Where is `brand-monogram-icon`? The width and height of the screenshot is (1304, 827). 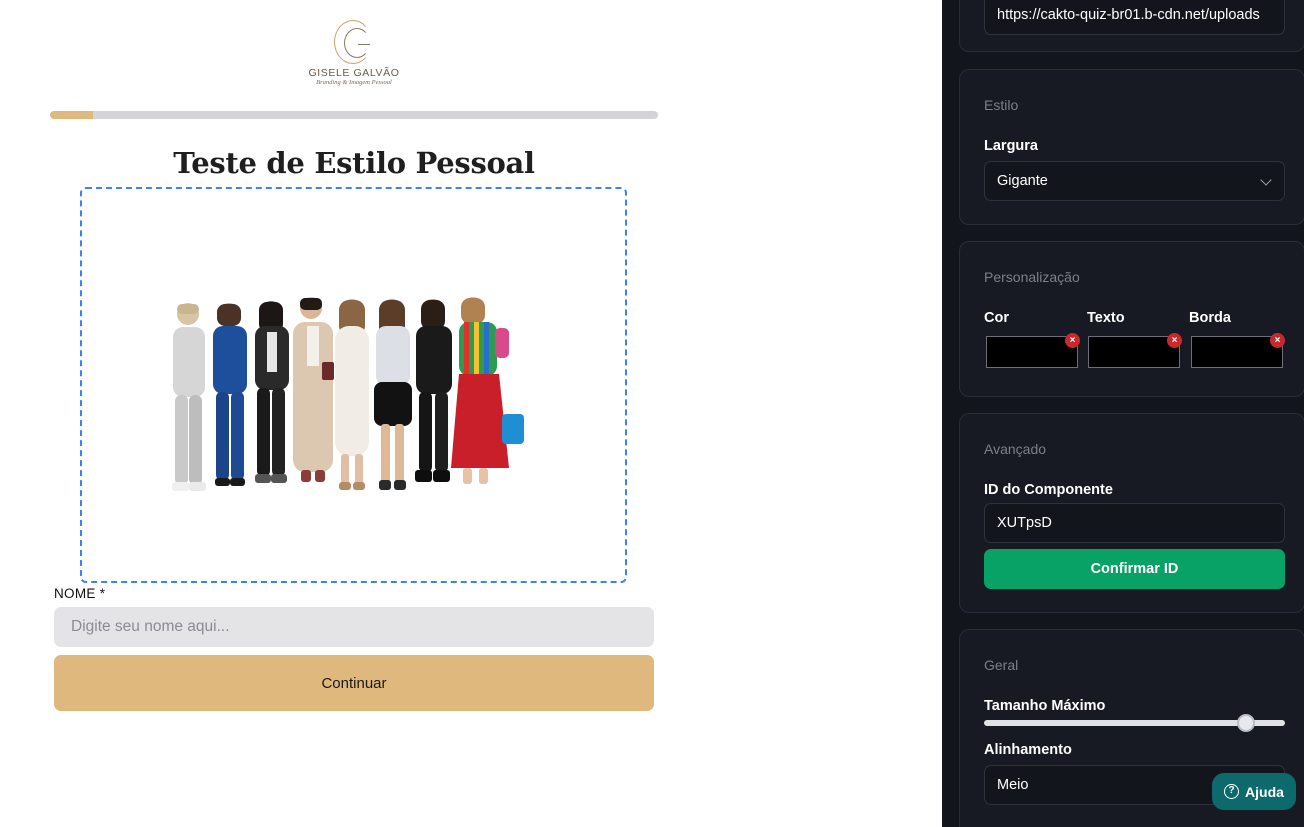 brand-monogram-icon is located at coordinates (354, 42).